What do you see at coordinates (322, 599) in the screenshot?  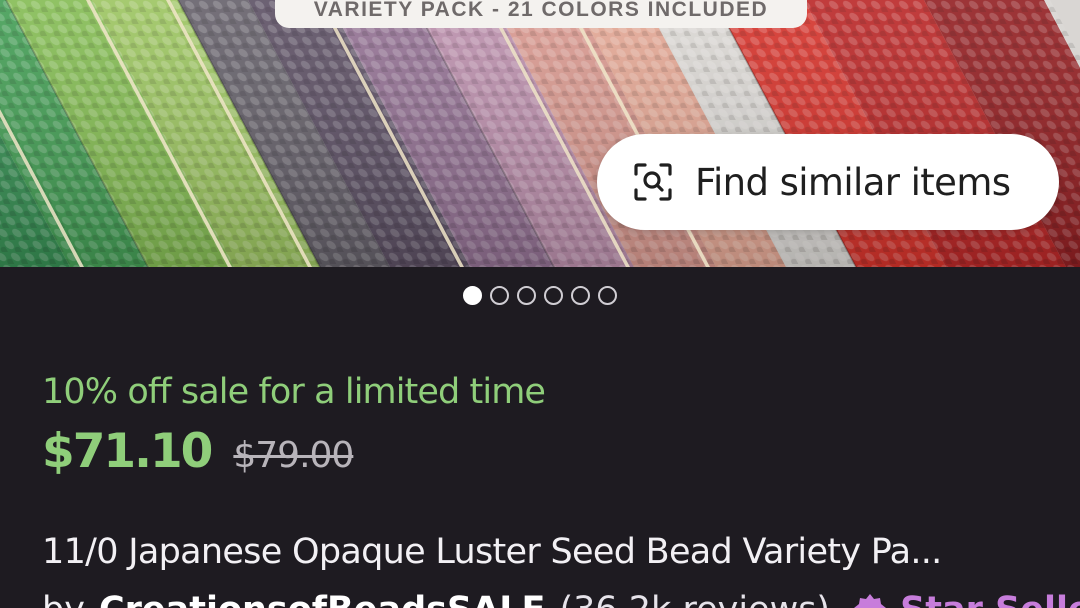 I see `shop-name-link: CreationsofBeadsSALE` at bounding box center [322, 599].